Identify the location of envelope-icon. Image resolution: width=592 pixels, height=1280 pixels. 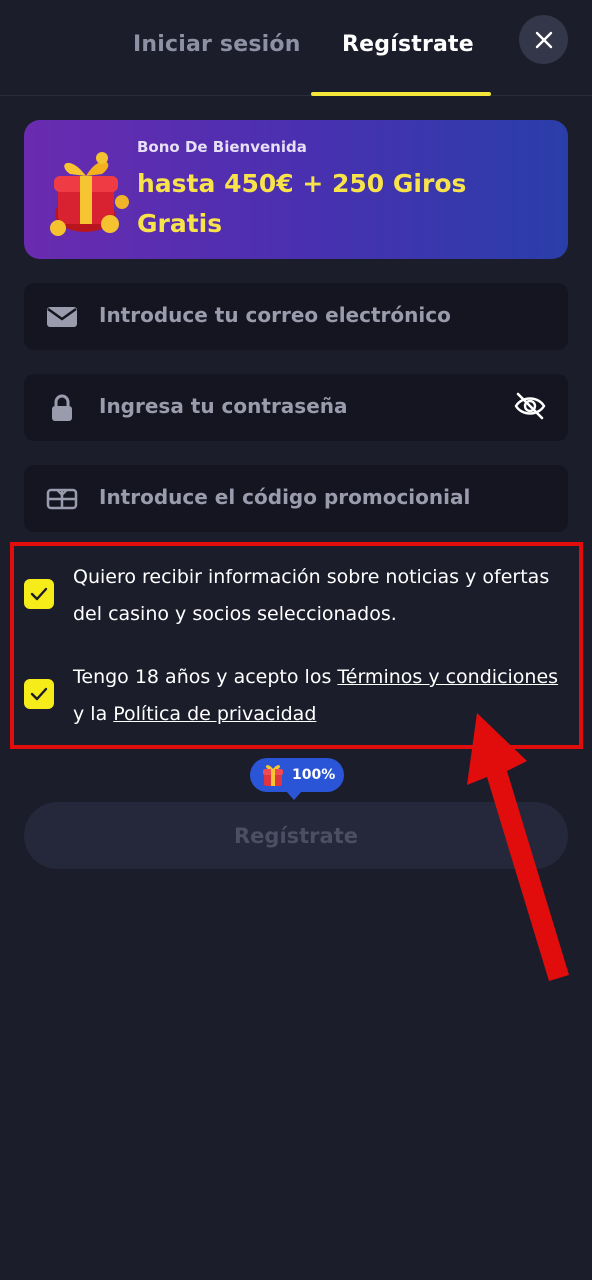
(62, 317).